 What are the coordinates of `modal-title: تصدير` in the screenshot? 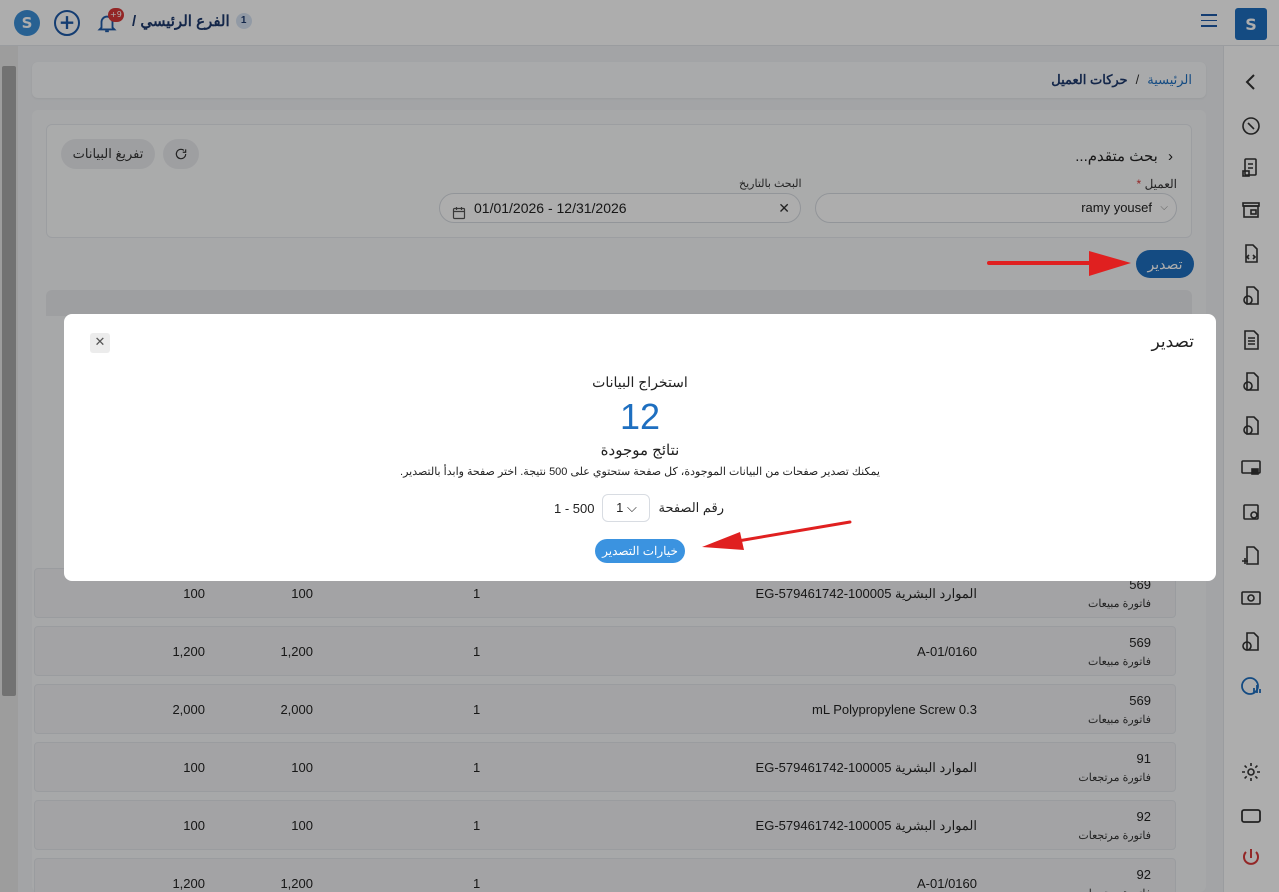 It's located at (1172, 341).